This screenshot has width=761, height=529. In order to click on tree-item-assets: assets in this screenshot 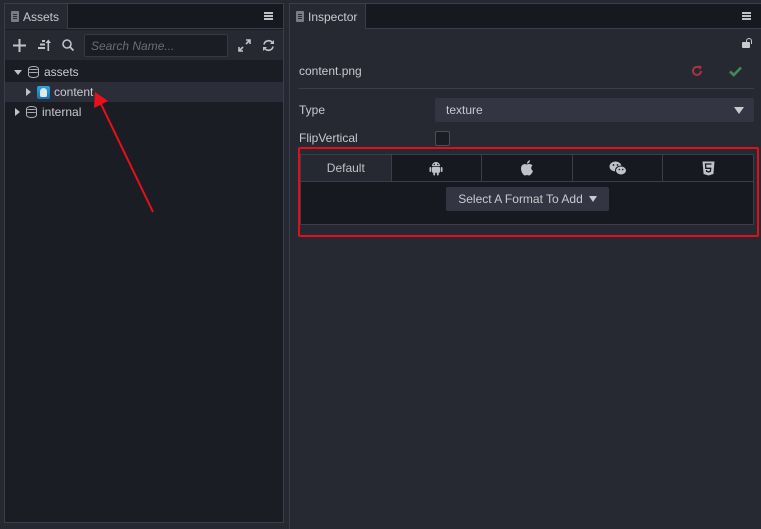, I will do `click(144, 72)`.